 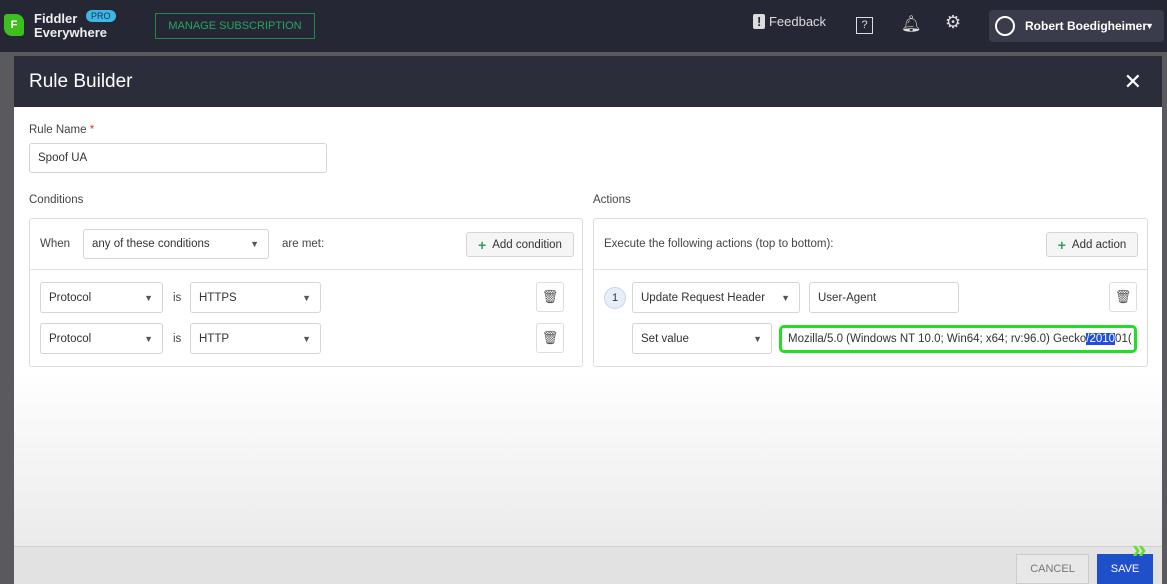 I want to click on dialog-footer, so click(x=588, y=565).